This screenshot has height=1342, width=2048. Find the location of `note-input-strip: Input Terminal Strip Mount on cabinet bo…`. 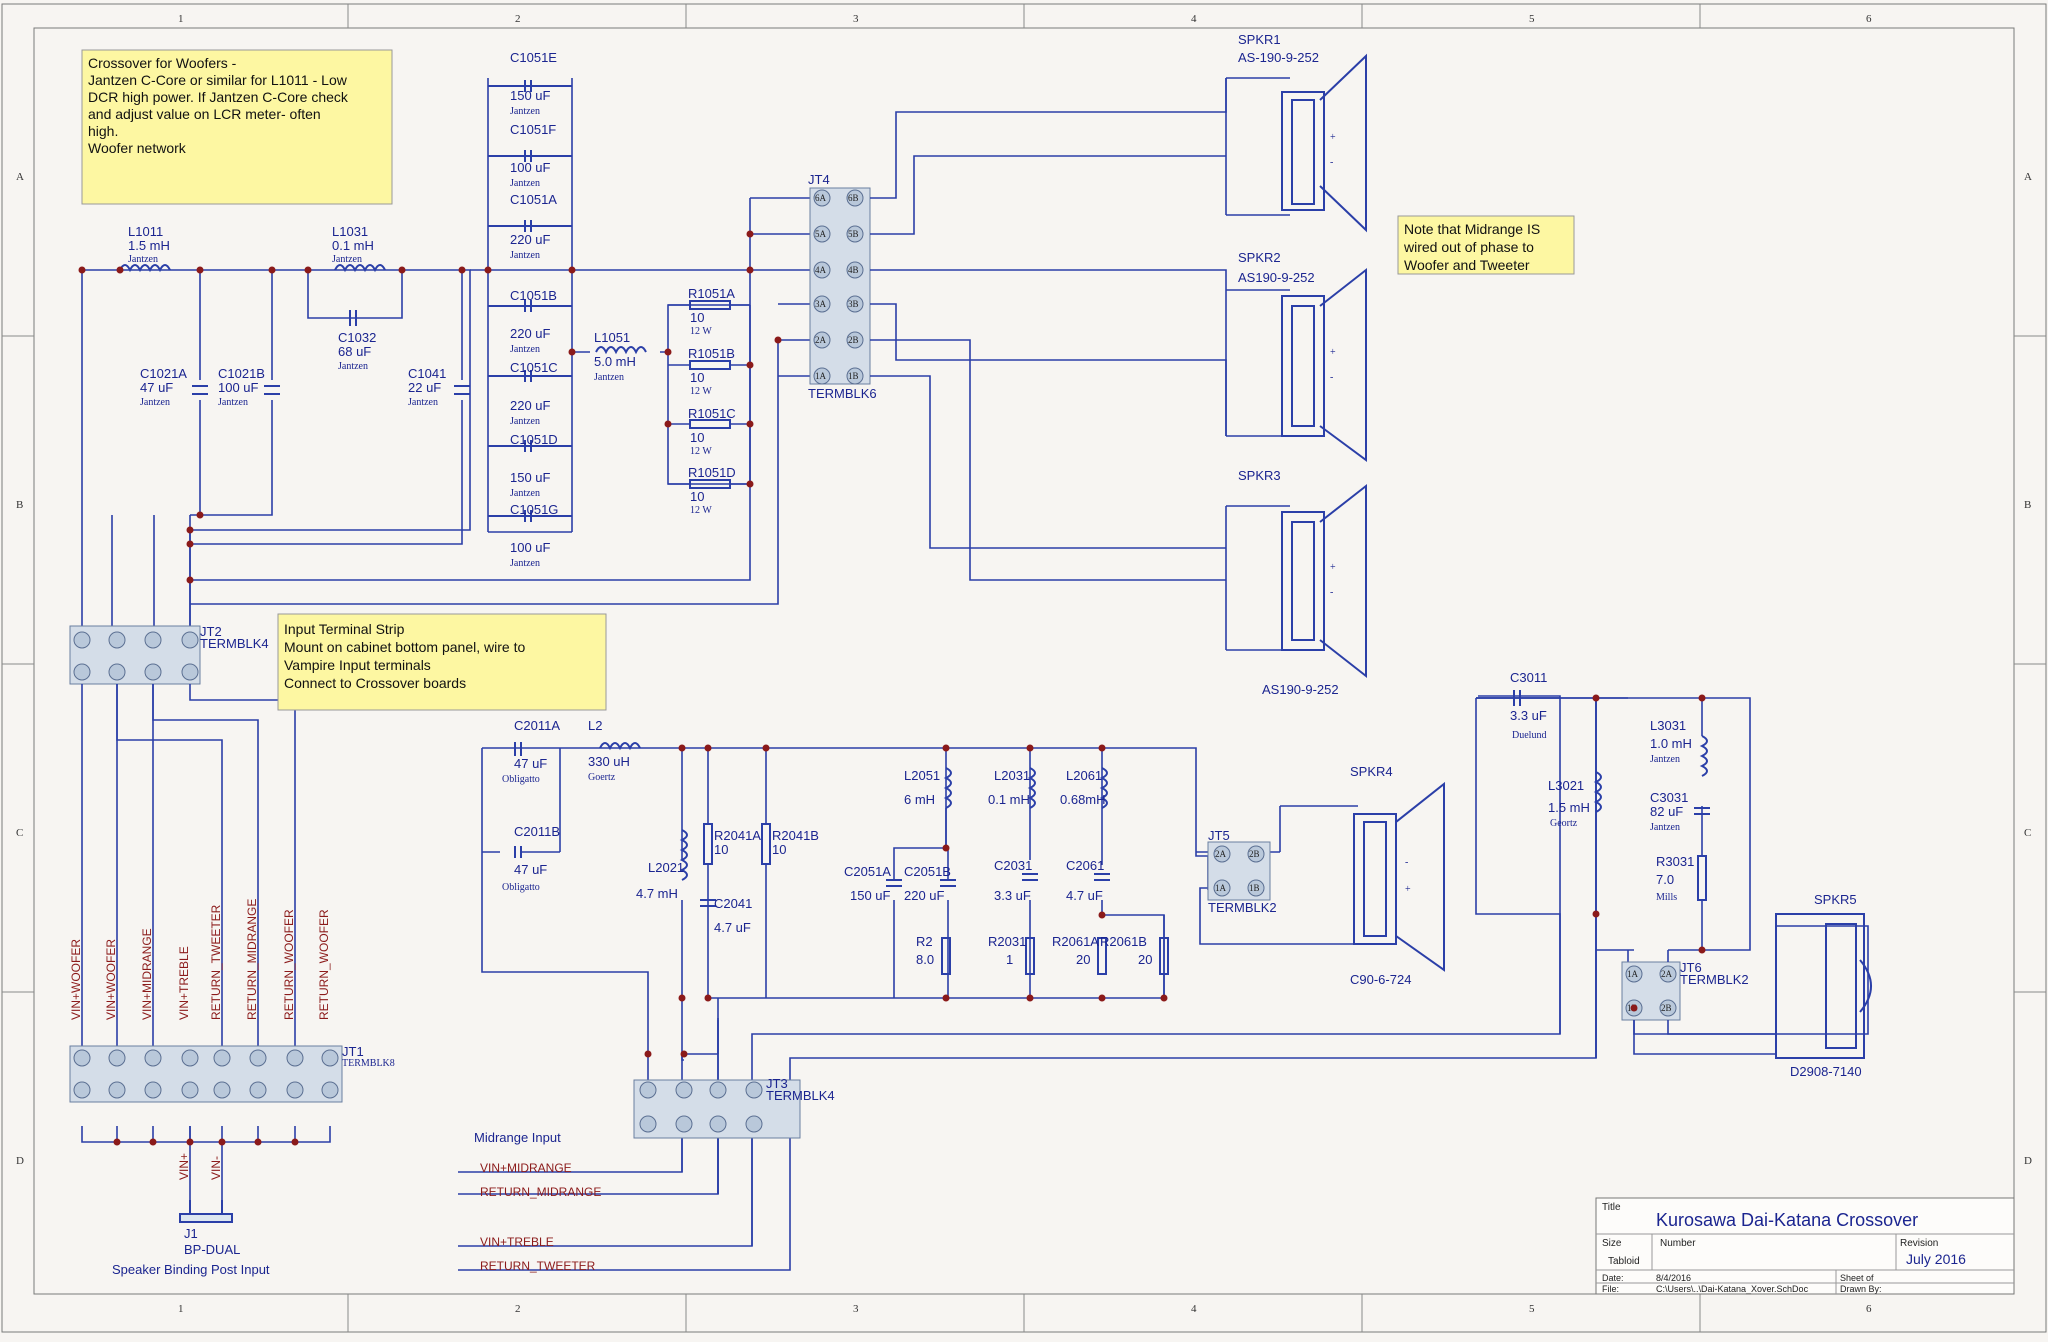

note-input-strip: Input Terminal Strip Mount on cabinet bo… is located at coordinates (442, 662).